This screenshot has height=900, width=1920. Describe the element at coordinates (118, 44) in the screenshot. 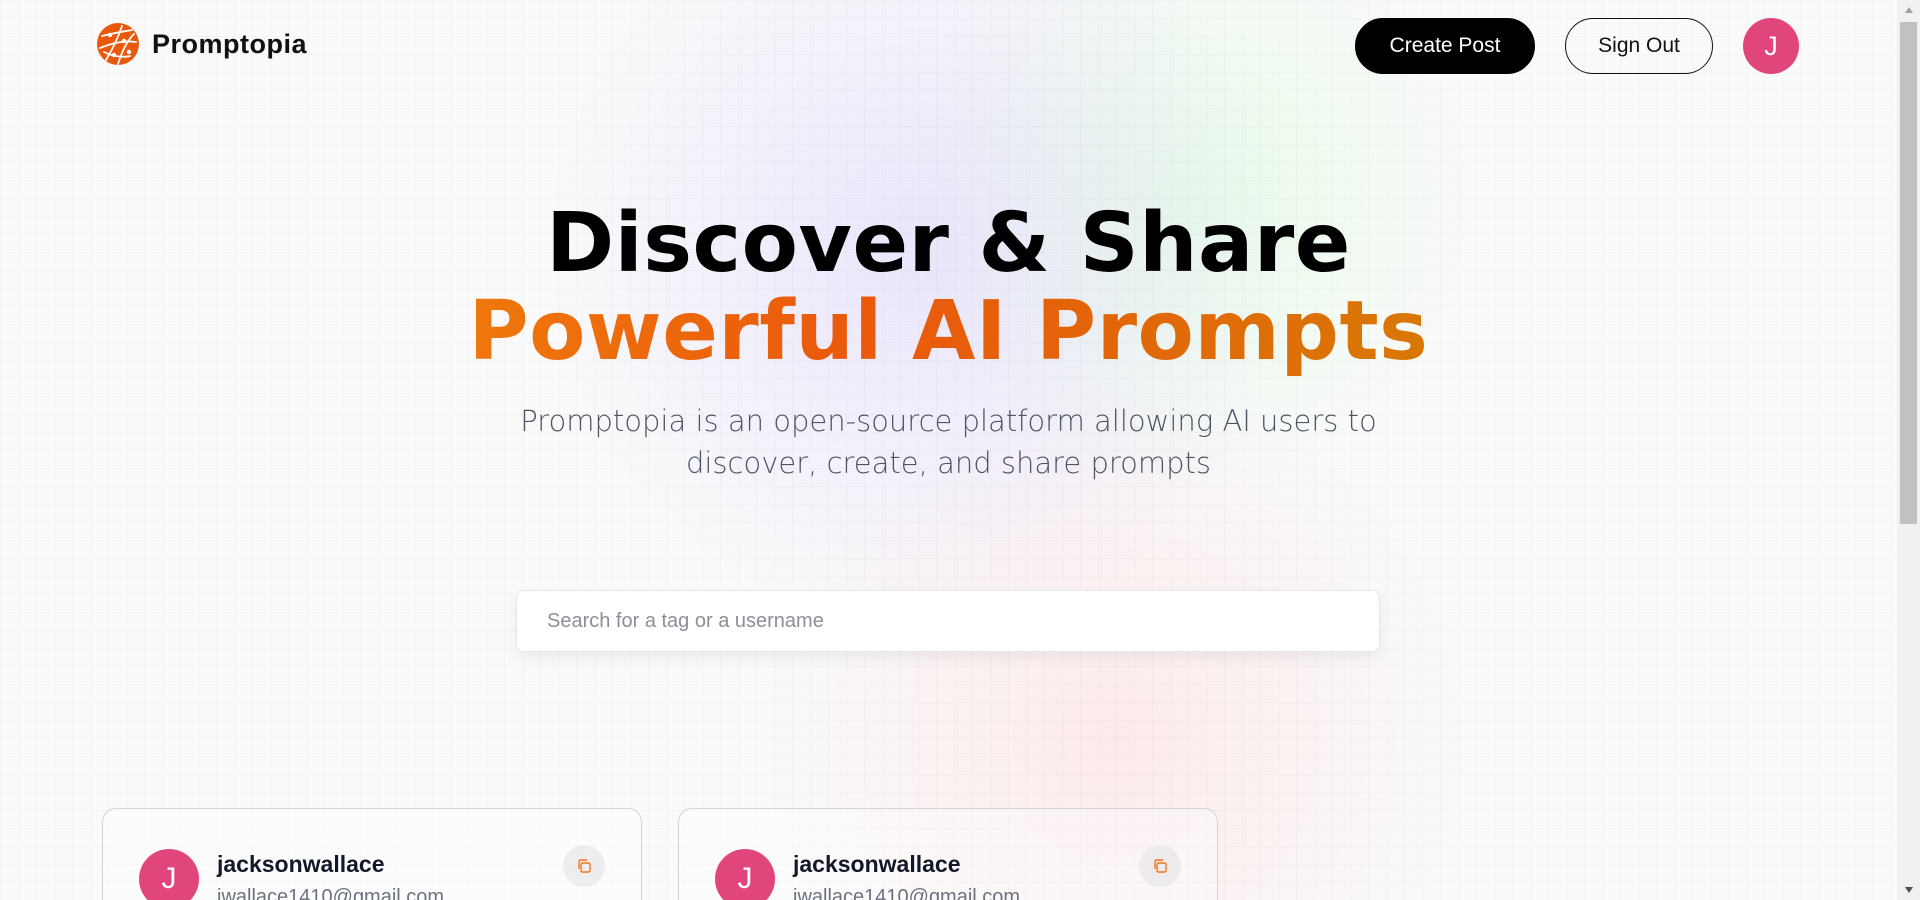

I see `promptopia-logo-icon` at that location.